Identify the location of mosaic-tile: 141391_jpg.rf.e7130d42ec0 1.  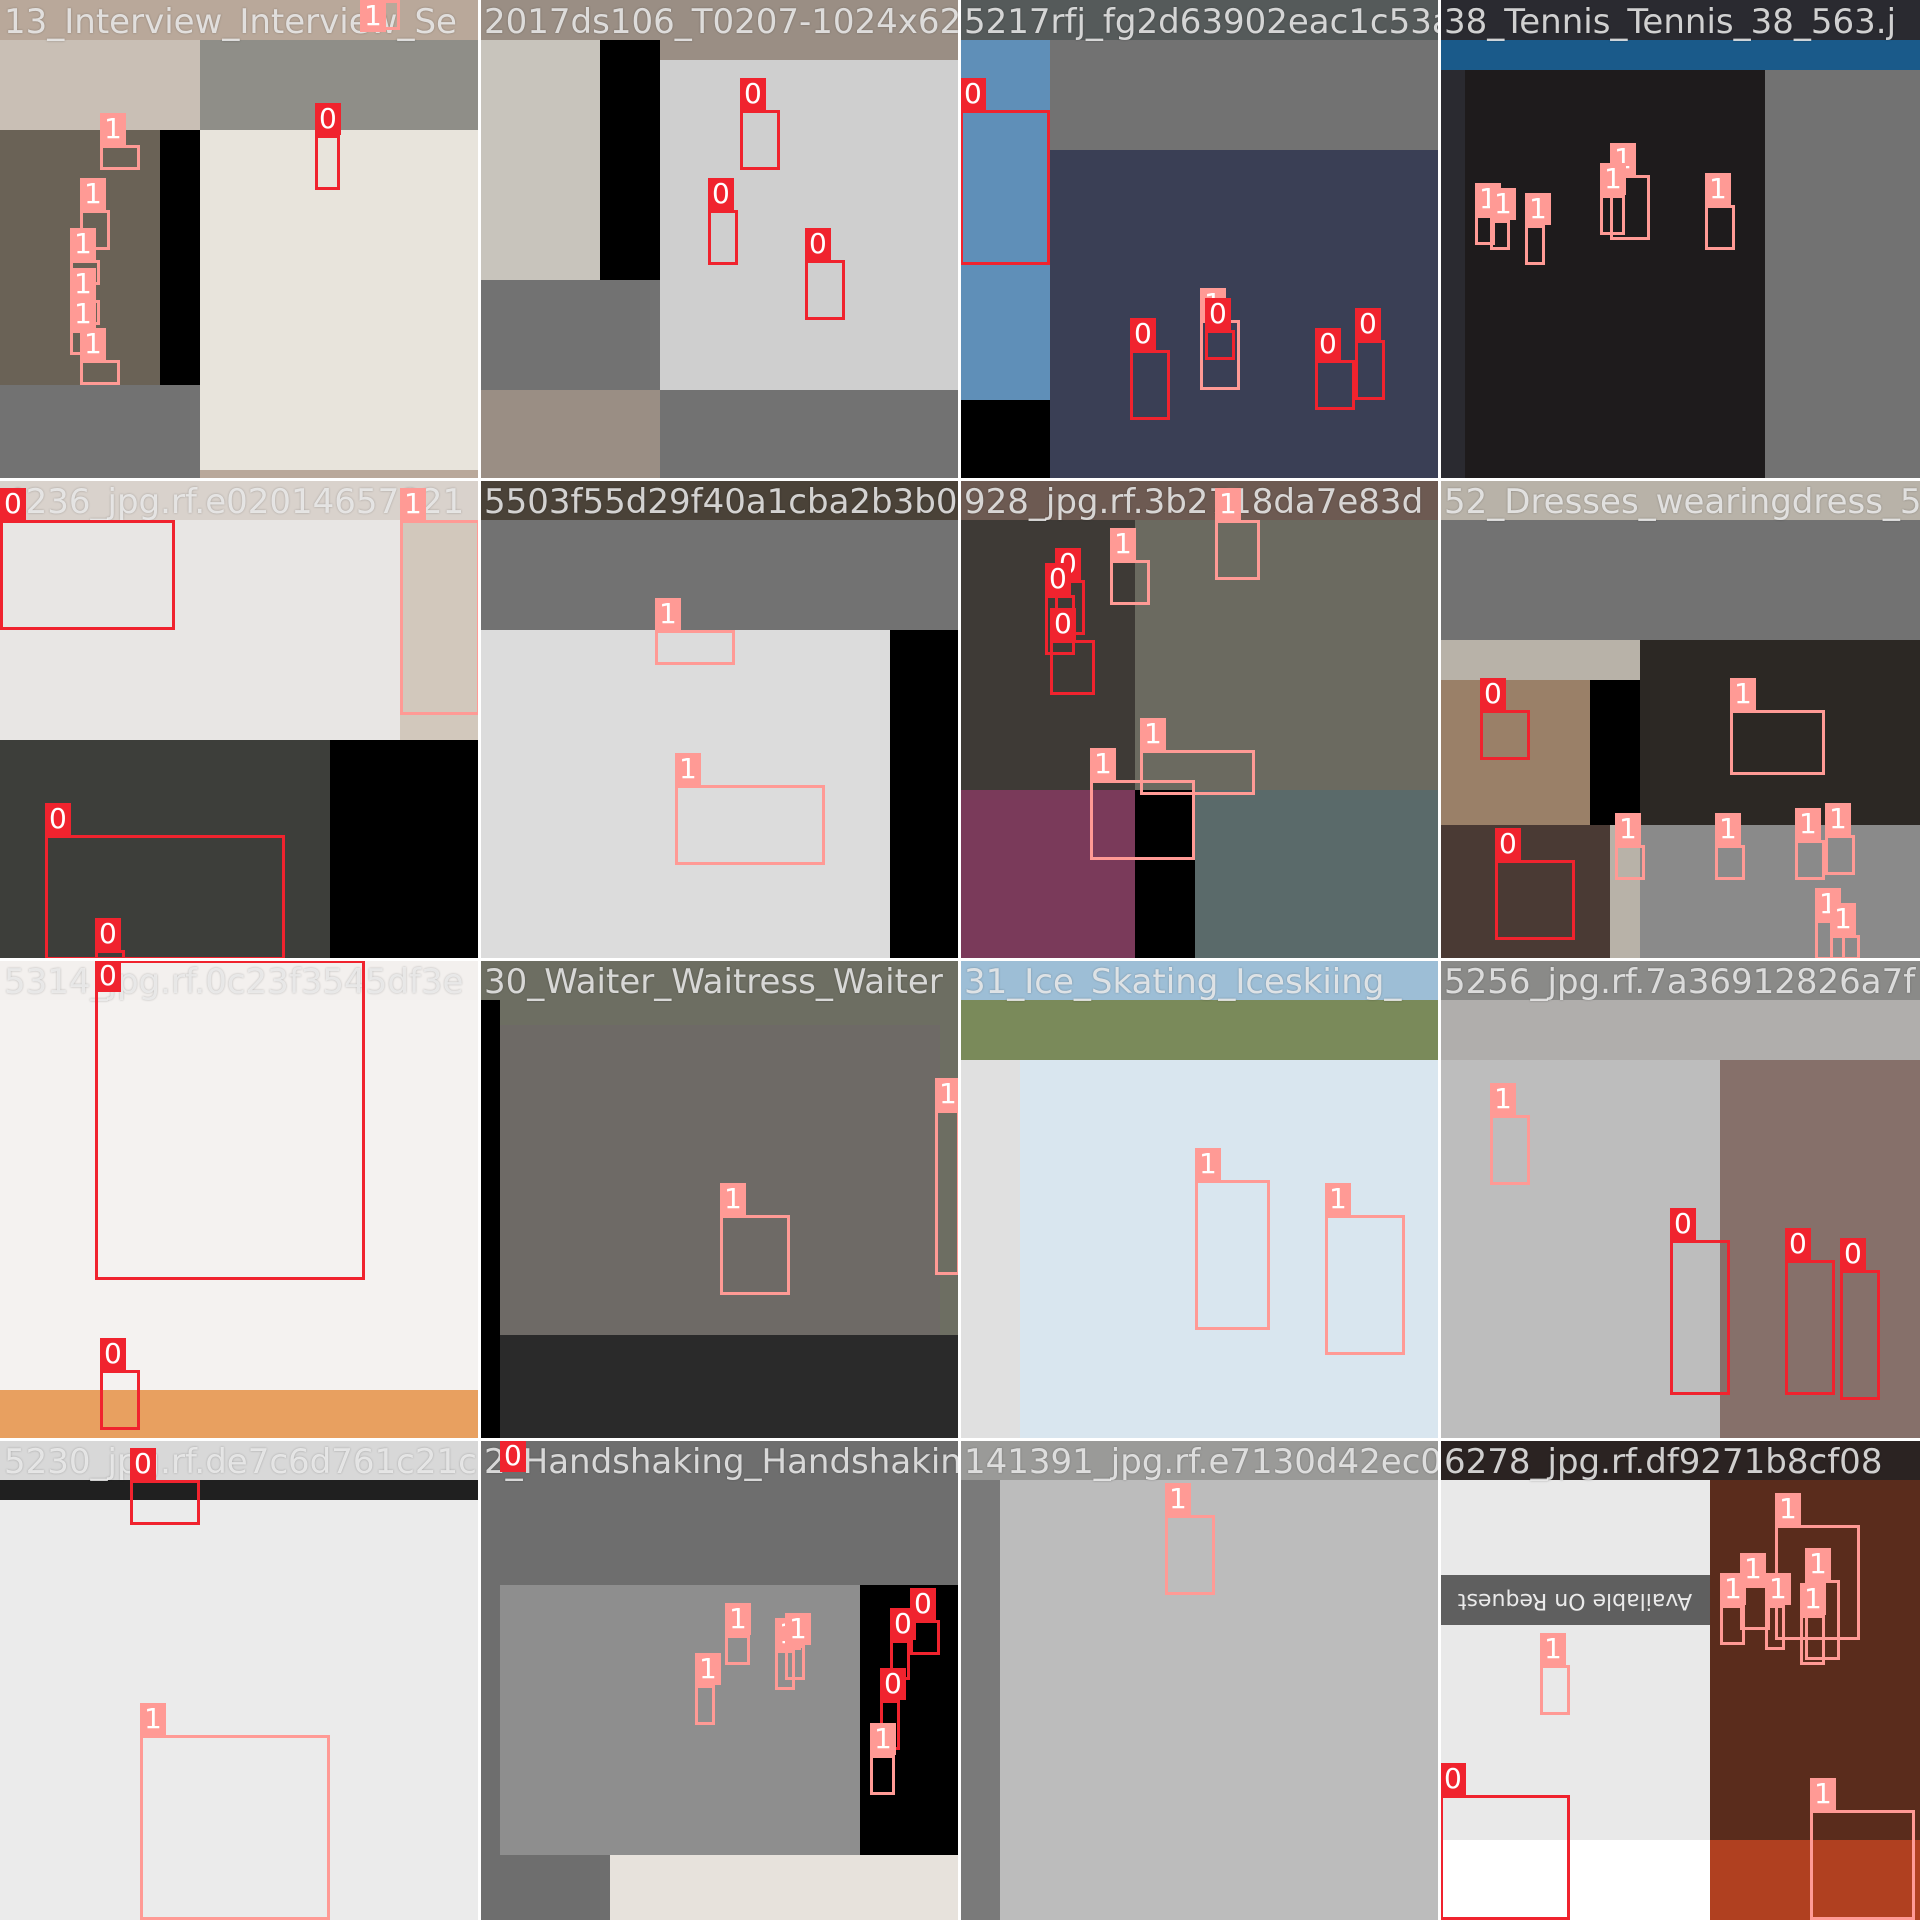
(1200, 1680).